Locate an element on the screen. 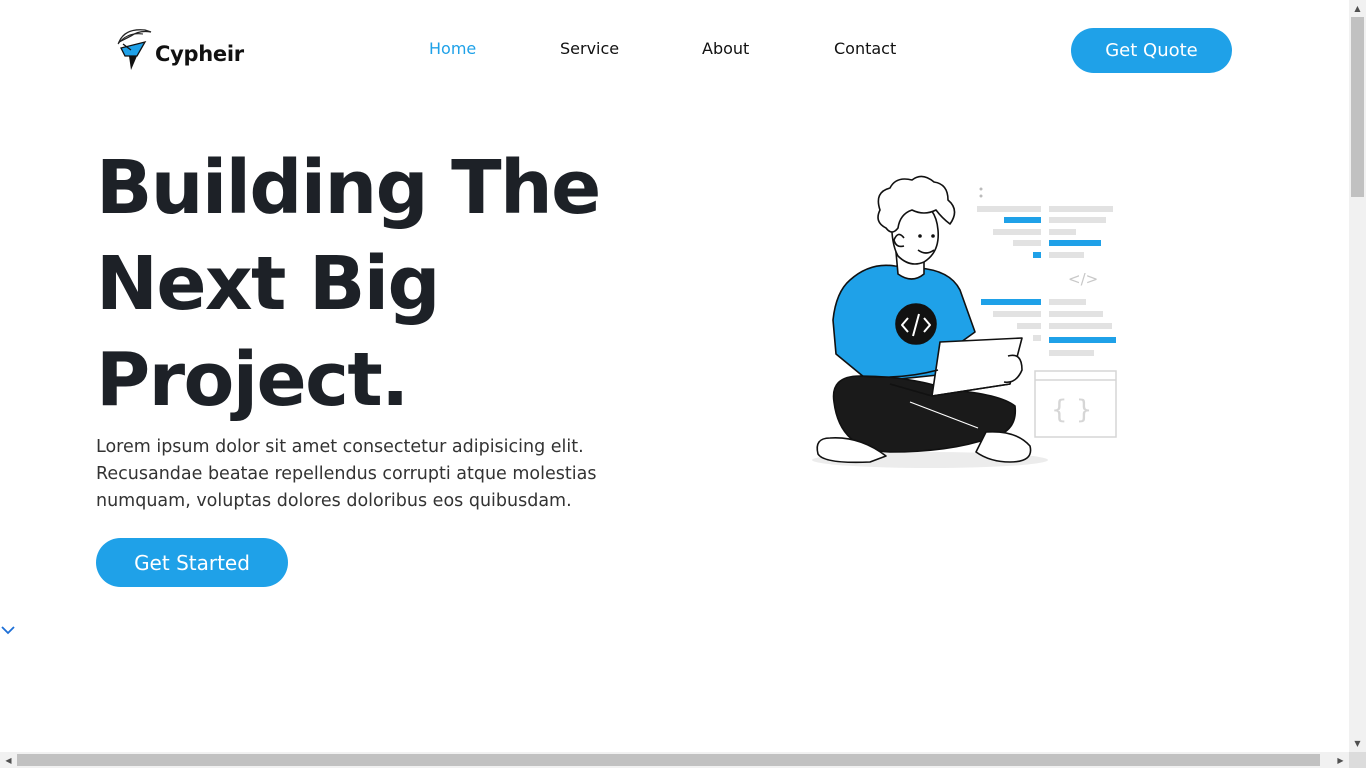  nav-link-about: About is located at coordinates (725, 48).